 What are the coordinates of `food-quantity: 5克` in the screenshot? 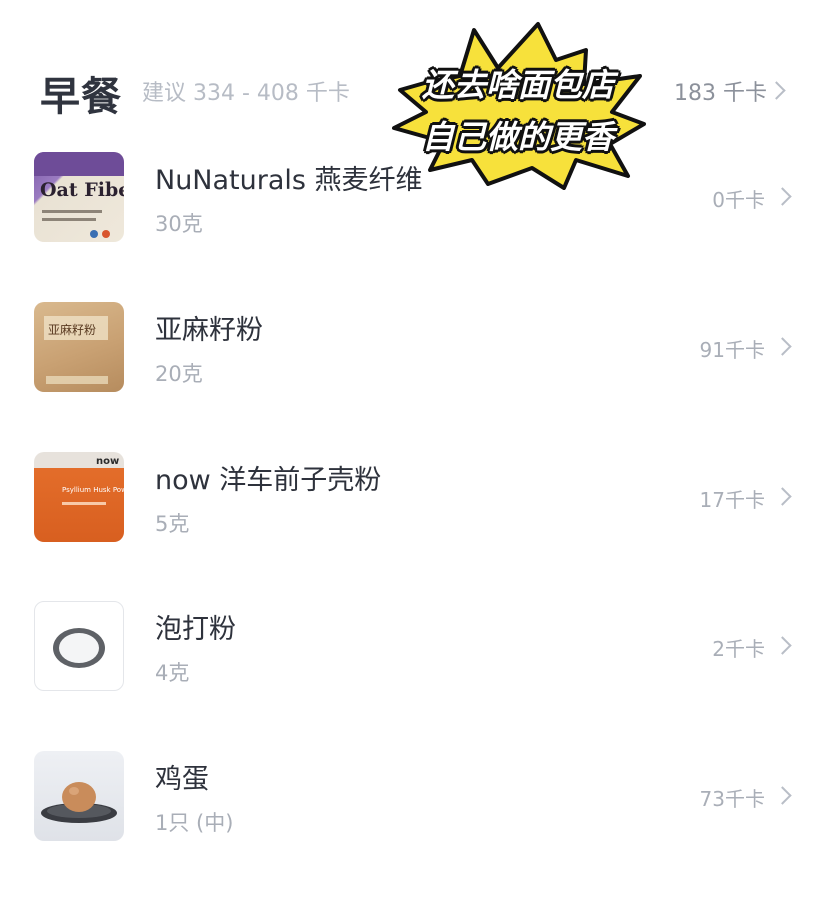 It's located at (172, 524).